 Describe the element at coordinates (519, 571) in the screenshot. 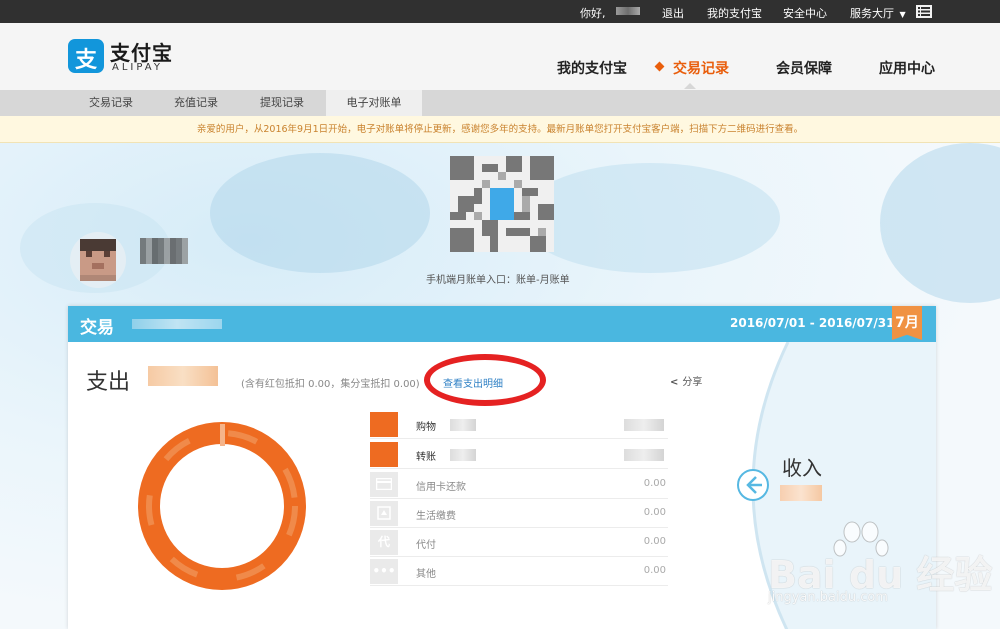

I see `category-row: ••• 其他 0.00` at that location.